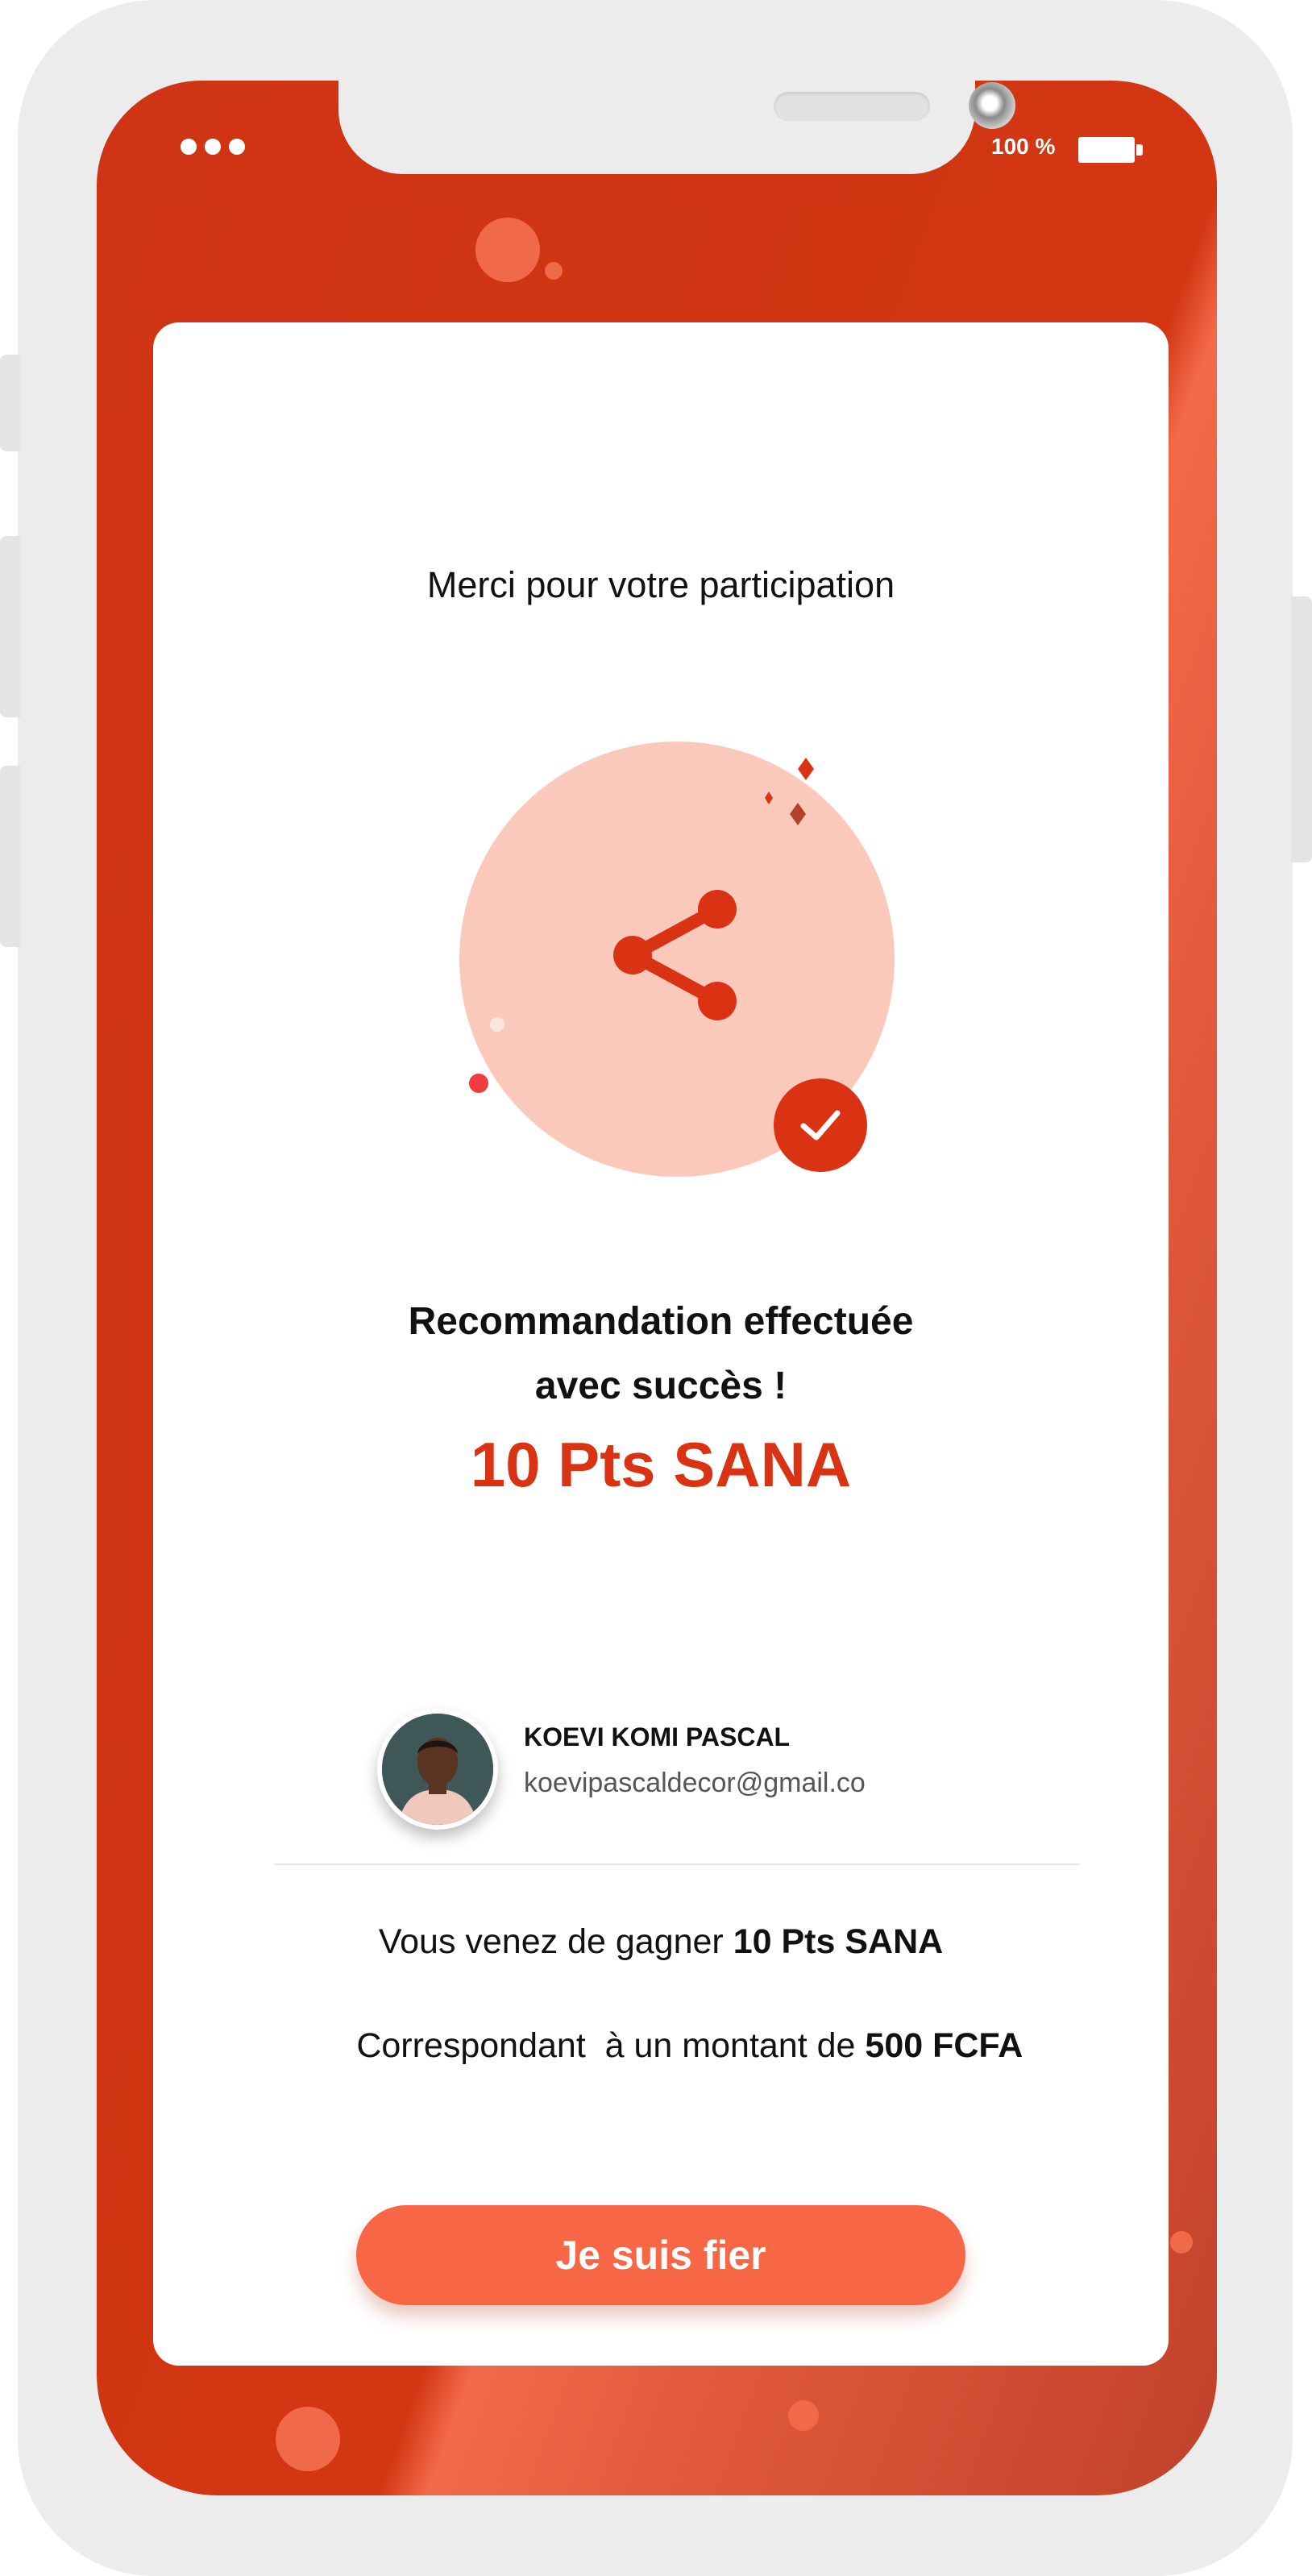  What do you see at coordinates (10, 403) in the screenshot?
I see `silent-switch` at bounding box center [10, 403].